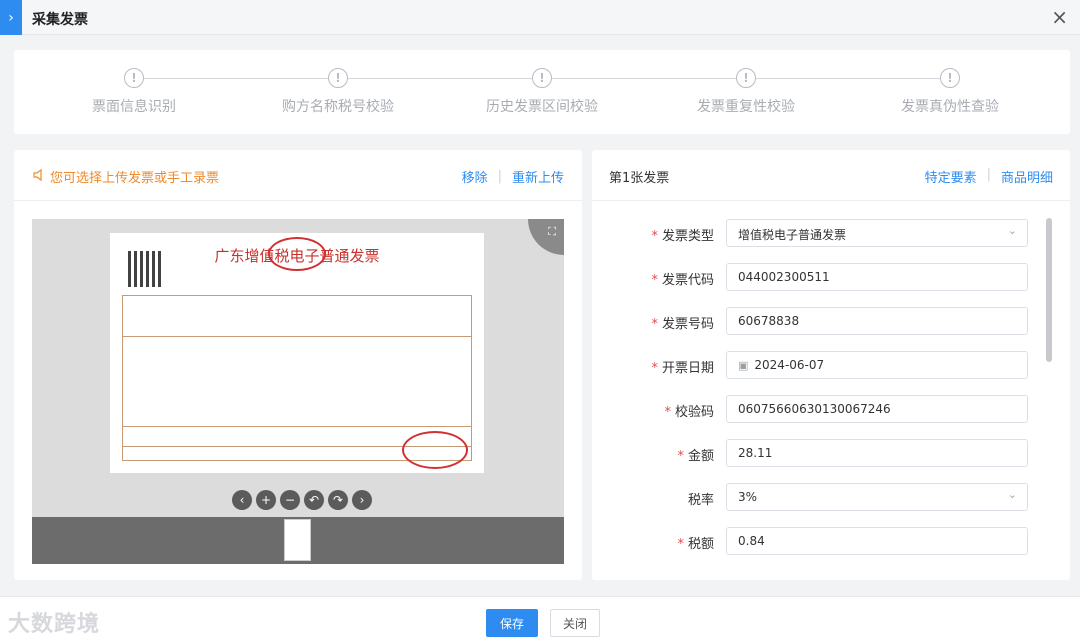 The image size is (1080, 642). Describe the element at coordinates (338, 107) in the screenshot. I see `step-label: 购方名称税号校验` at that location.